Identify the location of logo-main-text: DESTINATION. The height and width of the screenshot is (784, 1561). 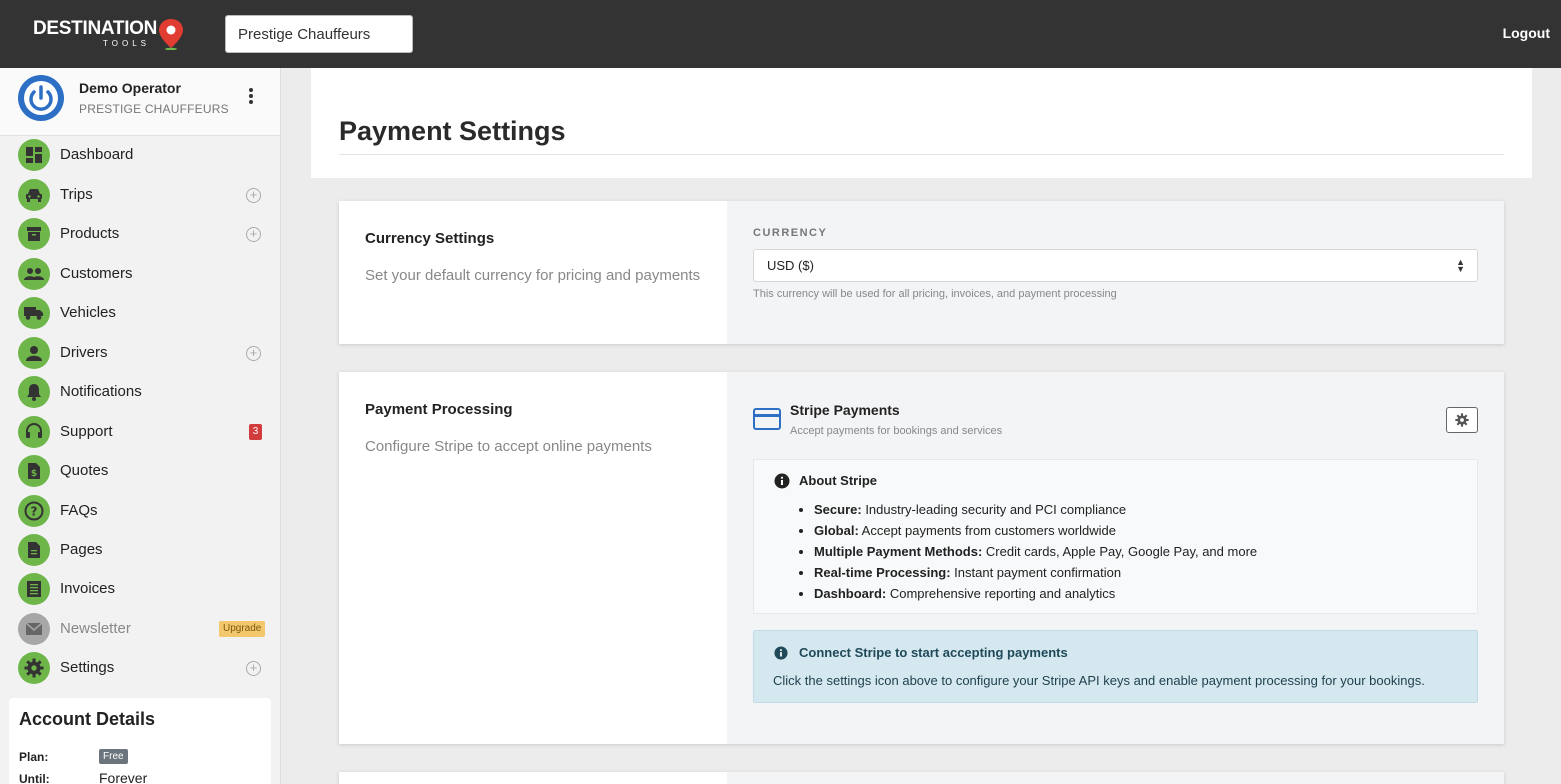
(95, 28).